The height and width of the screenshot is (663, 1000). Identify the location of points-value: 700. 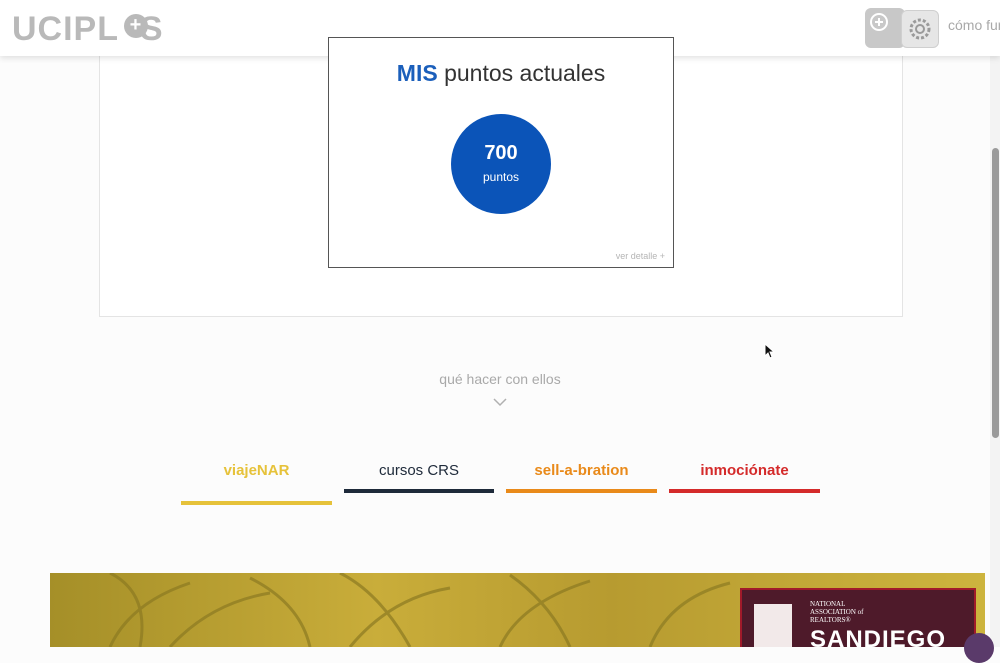
(501, 153).